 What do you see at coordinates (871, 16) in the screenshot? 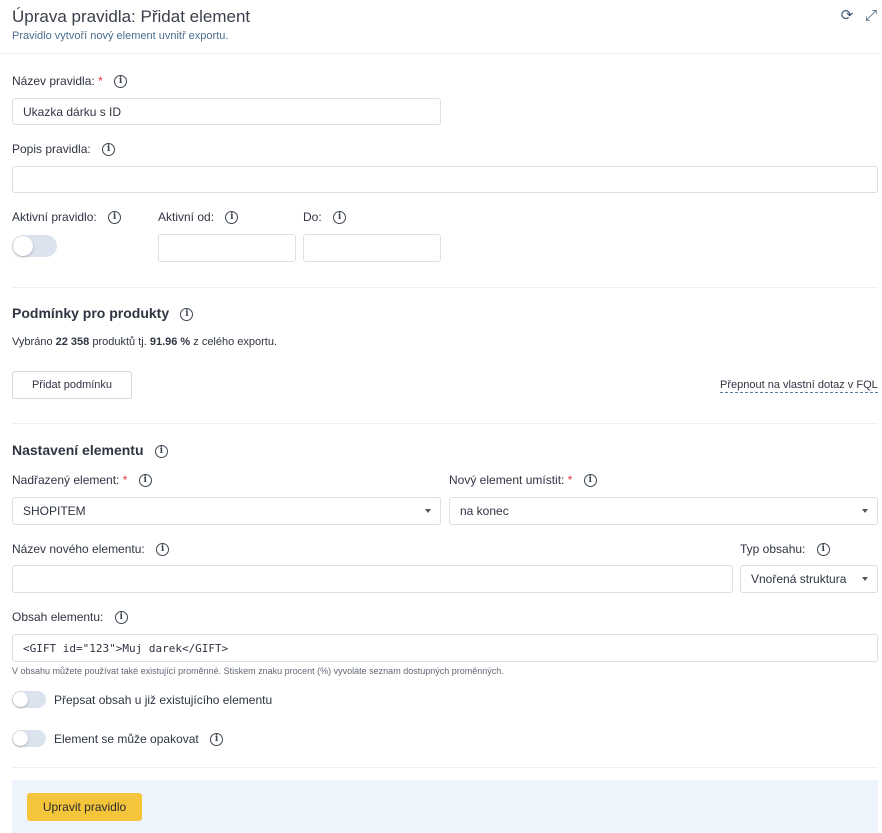
I see `expand-icon: ⤢` at bounding box center [871, 16].